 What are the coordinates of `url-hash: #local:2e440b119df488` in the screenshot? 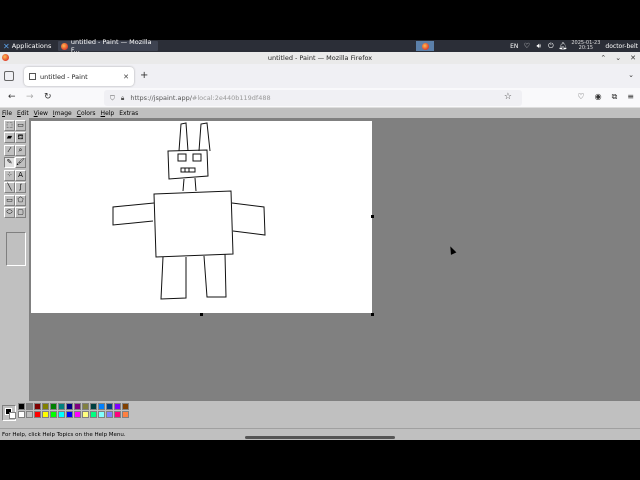 It's located at (231, 98).